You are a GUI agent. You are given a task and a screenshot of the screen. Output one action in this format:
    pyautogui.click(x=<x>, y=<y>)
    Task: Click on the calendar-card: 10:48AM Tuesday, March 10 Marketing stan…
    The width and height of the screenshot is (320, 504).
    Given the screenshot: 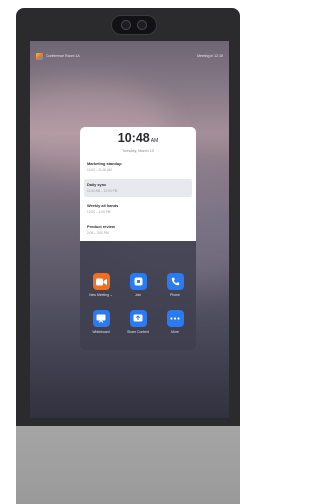 What is the action you would take?
    pyautogui.click(x=138, y=184)
    